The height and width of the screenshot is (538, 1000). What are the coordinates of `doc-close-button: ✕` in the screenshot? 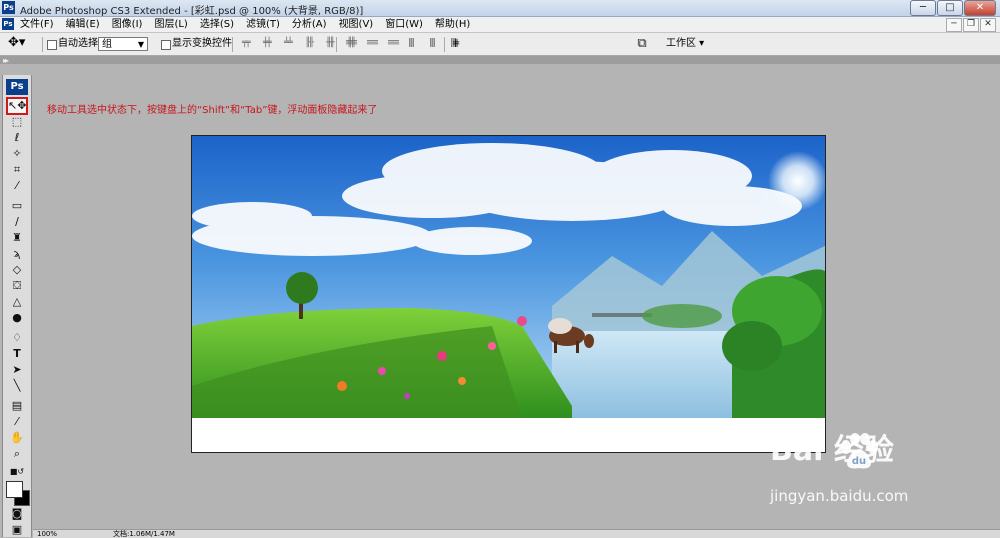 It's located at (988, 25).